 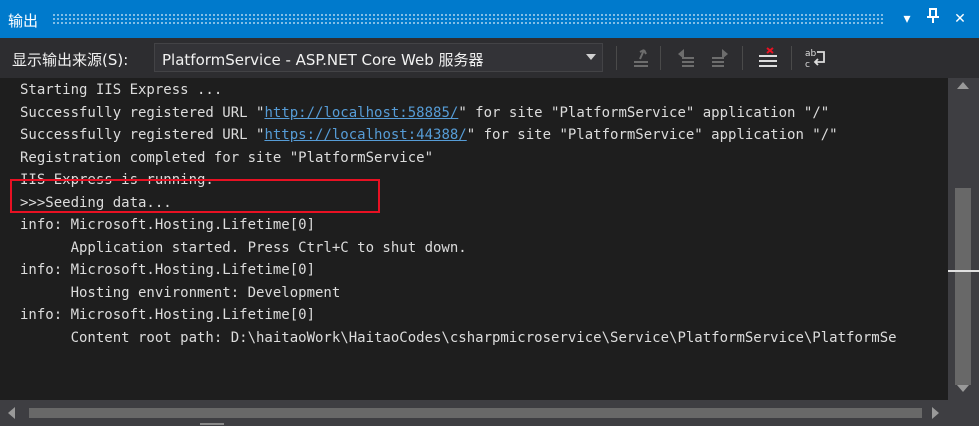 What do you see at coordinates (686, 58) in the screenshot?
I see `previous-message-icon` at bounding box center [686, 58].